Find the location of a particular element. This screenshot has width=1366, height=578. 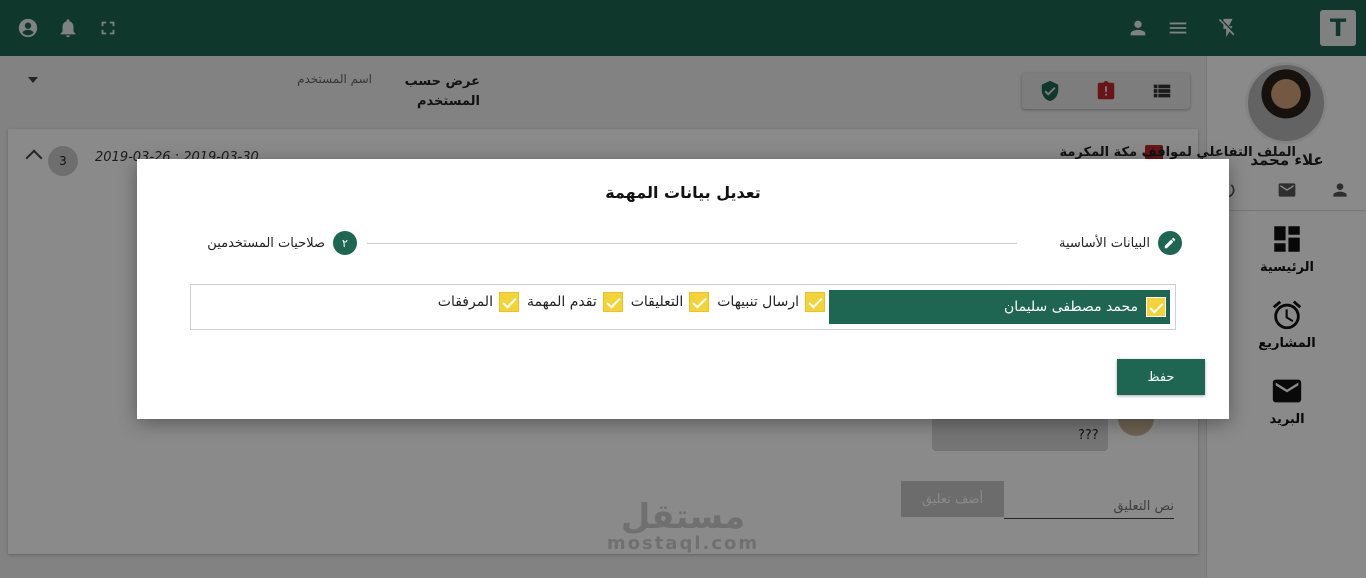

step-indicator is located at coordinates (1170, 243).